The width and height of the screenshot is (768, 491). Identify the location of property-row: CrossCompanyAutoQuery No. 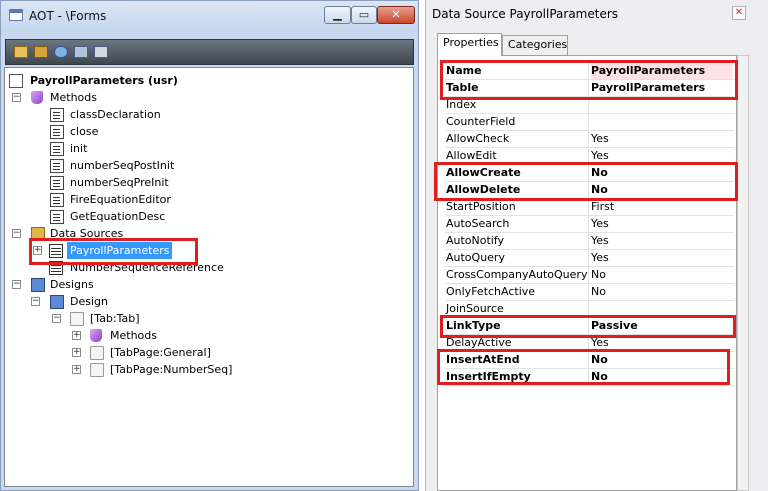
(589, 275).